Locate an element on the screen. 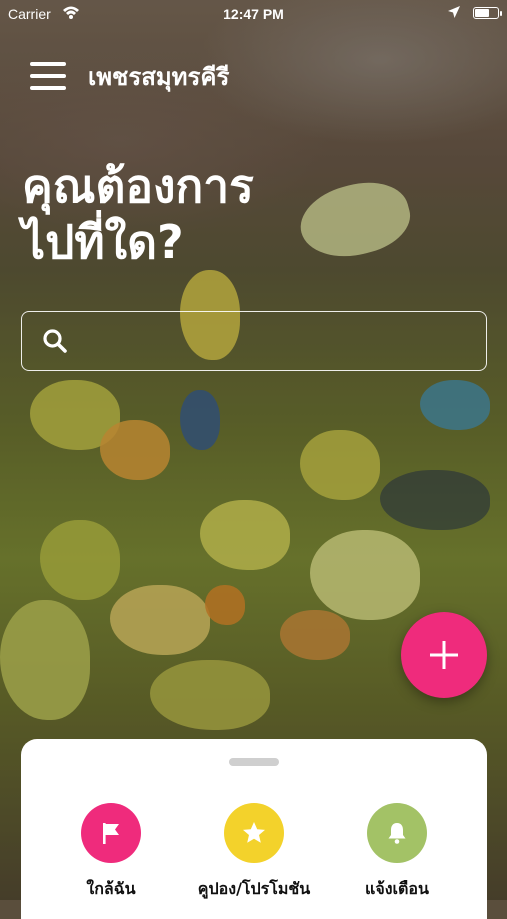  search-icon is located at coordinates (55, 341).